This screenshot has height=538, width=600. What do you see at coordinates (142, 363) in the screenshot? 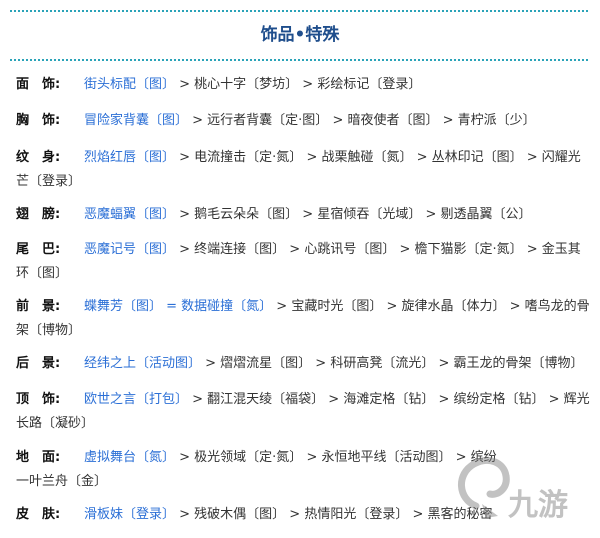
I see `first-item-link: 经纬之上〔活动图〕` at bounding box center [142, 363].